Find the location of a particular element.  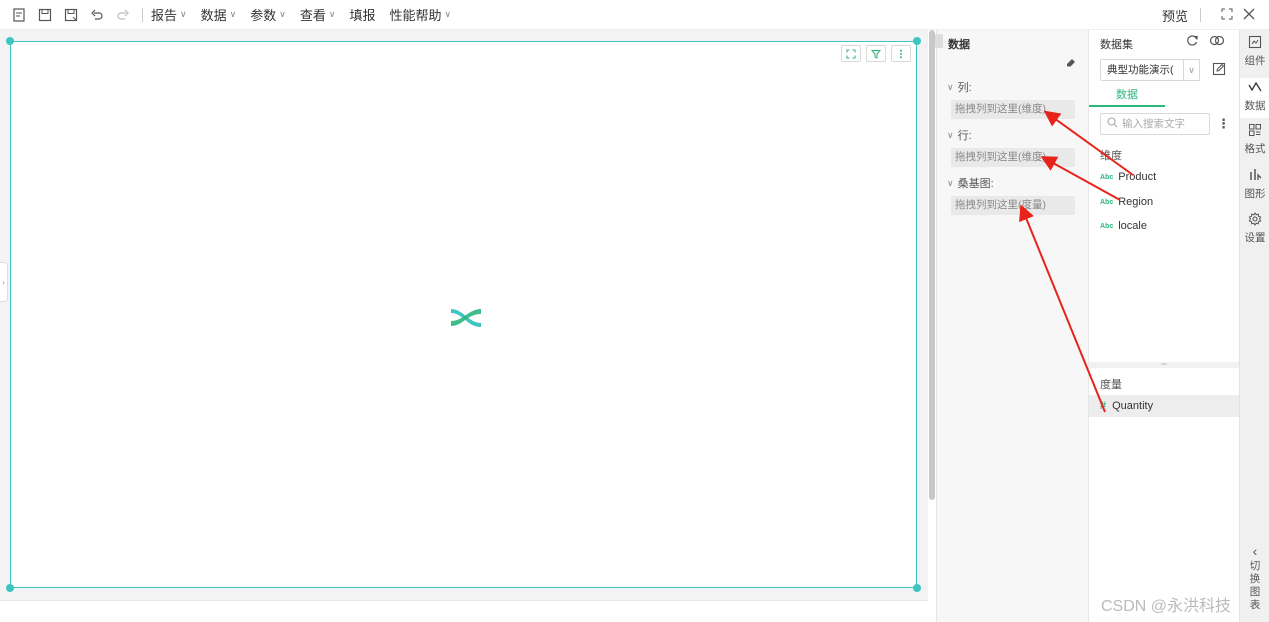

chart-type-icon is located at coordinates (1254, 176).